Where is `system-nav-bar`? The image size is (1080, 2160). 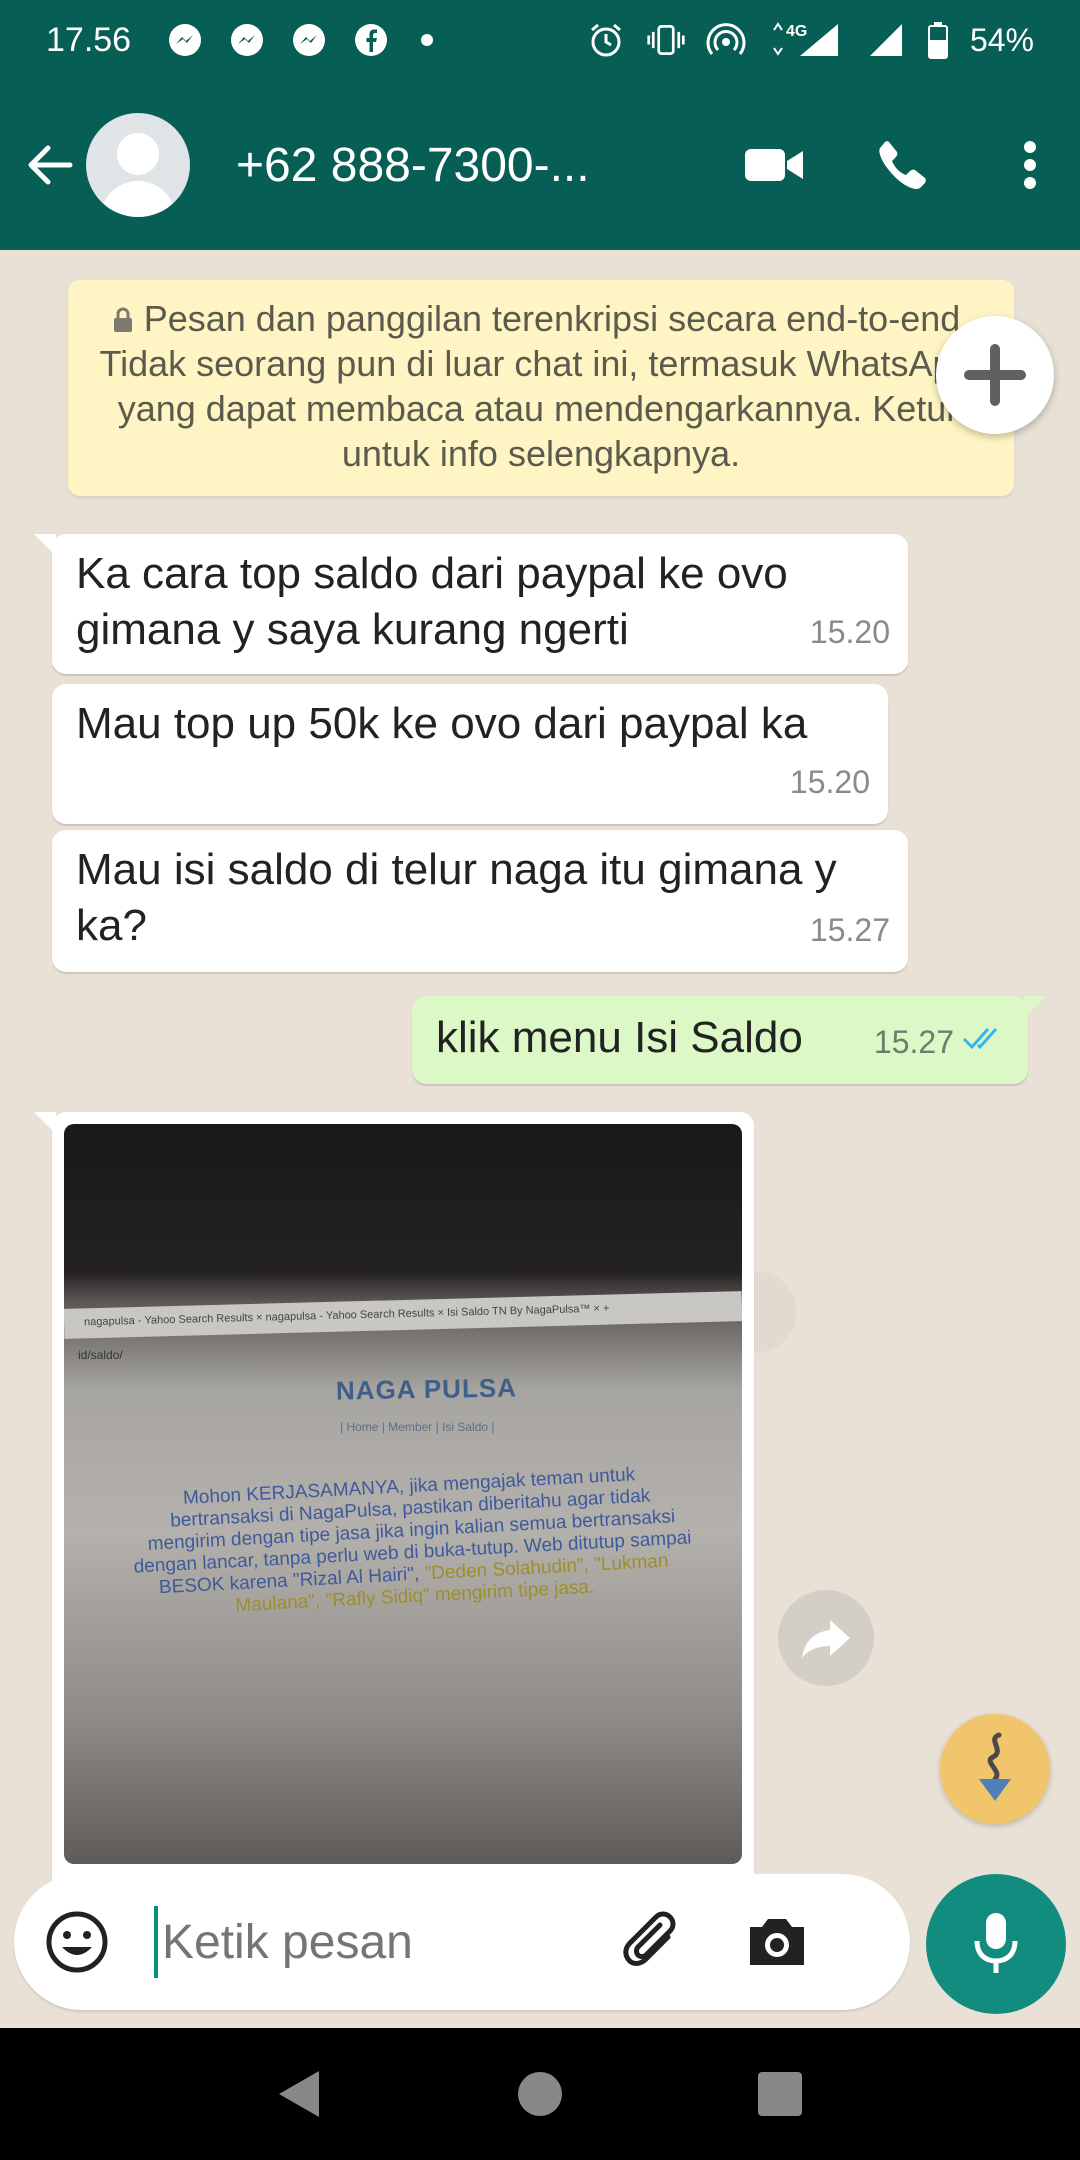
system-nav-bar is located at coordinates (540, 2094).